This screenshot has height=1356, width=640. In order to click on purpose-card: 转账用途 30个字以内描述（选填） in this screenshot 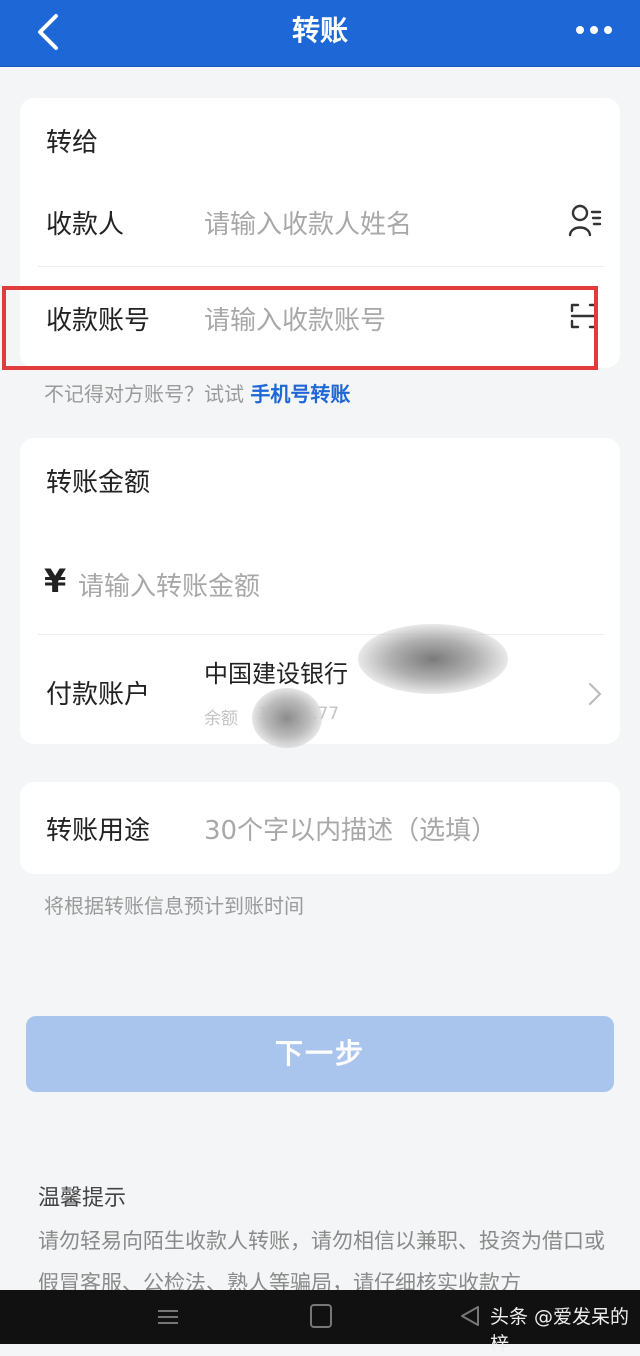, I will do `click(320, 828)`.